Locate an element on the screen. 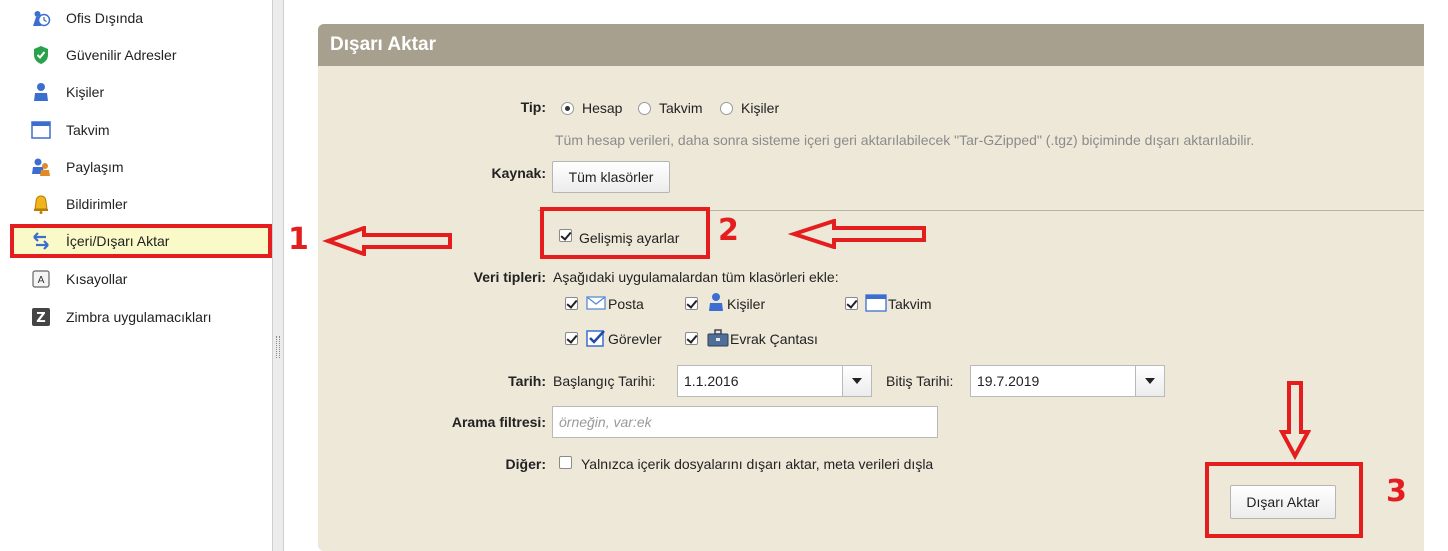  briefcase-icon is located at coordinates (718, 339).